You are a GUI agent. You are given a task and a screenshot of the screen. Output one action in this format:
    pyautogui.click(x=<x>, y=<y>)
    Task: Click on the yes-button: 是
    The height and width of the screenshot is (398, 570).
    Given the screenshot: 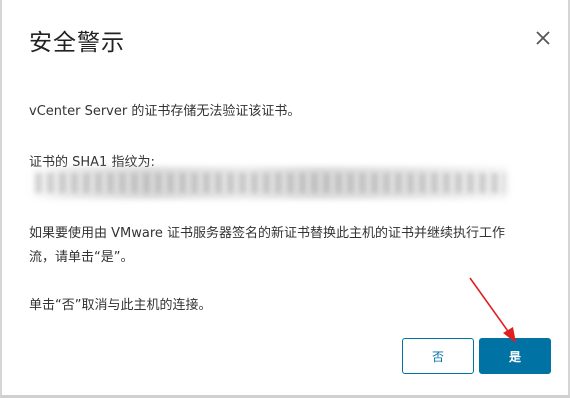 What is the action you would take?
    pyautogui.click(x=515, y=356)
    